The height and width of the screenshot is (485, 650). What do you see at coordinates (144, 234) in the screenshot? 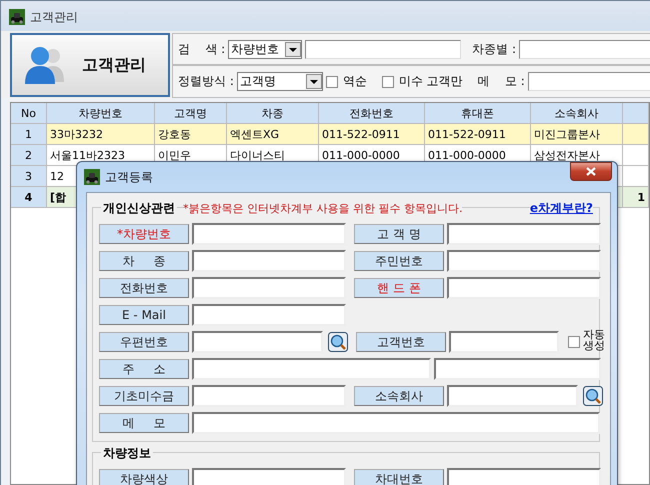
I see `field-label: *차량번호` at bounding box center [144, 234].